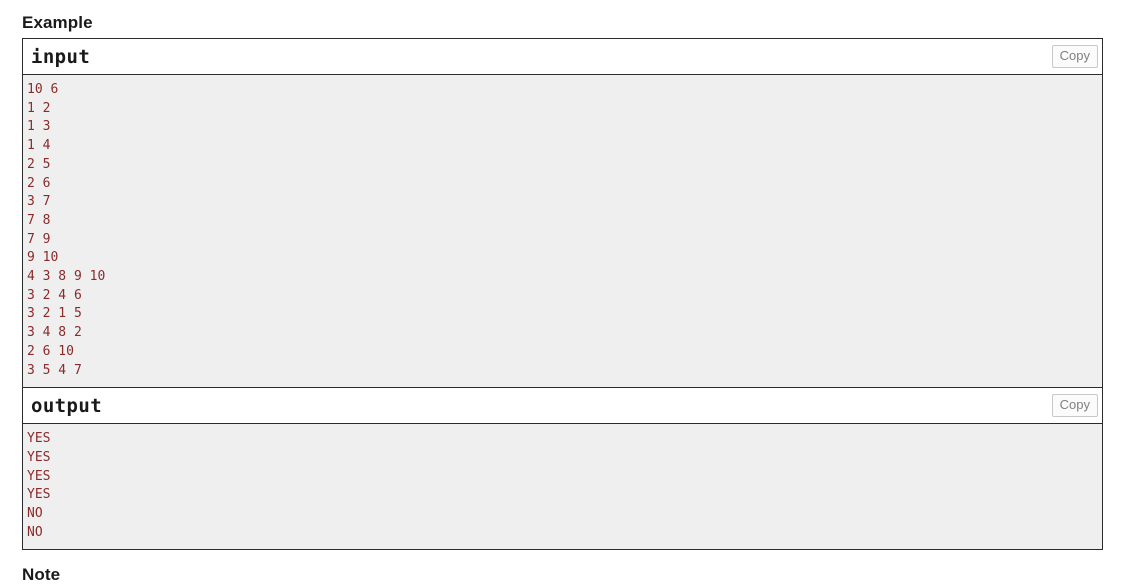 The height and width of the screenshot is (585, 1128). I want to click on code-line: 4 3 8 9 10, so click(66, 277).